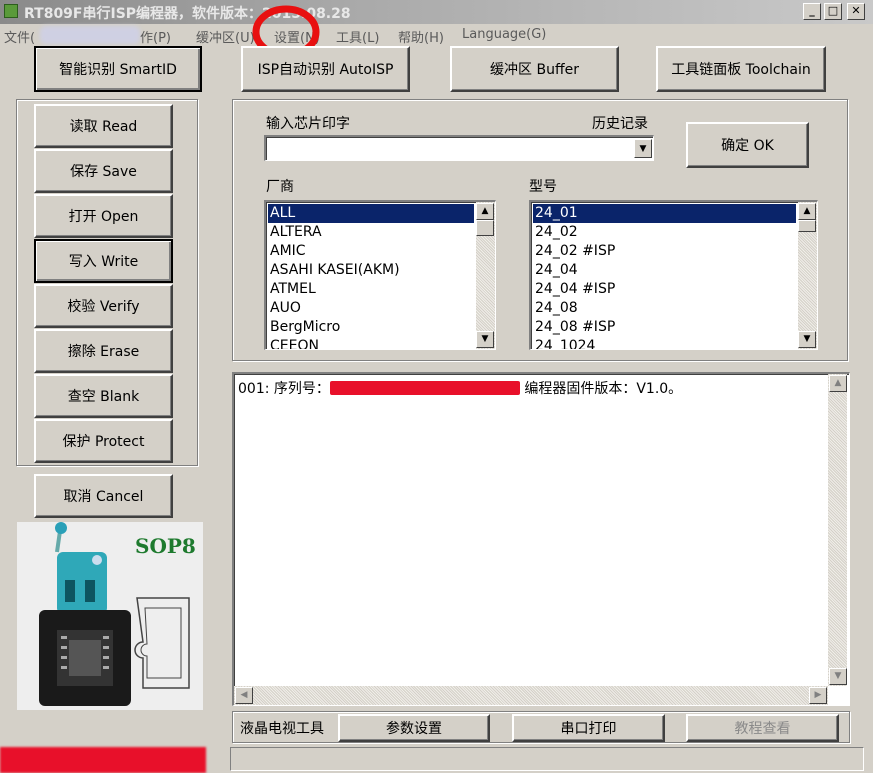  Describe the element at coordinates (282, 729) in the screenshot. I see `lcd-tool-label: 液晶电视工具` at that location.